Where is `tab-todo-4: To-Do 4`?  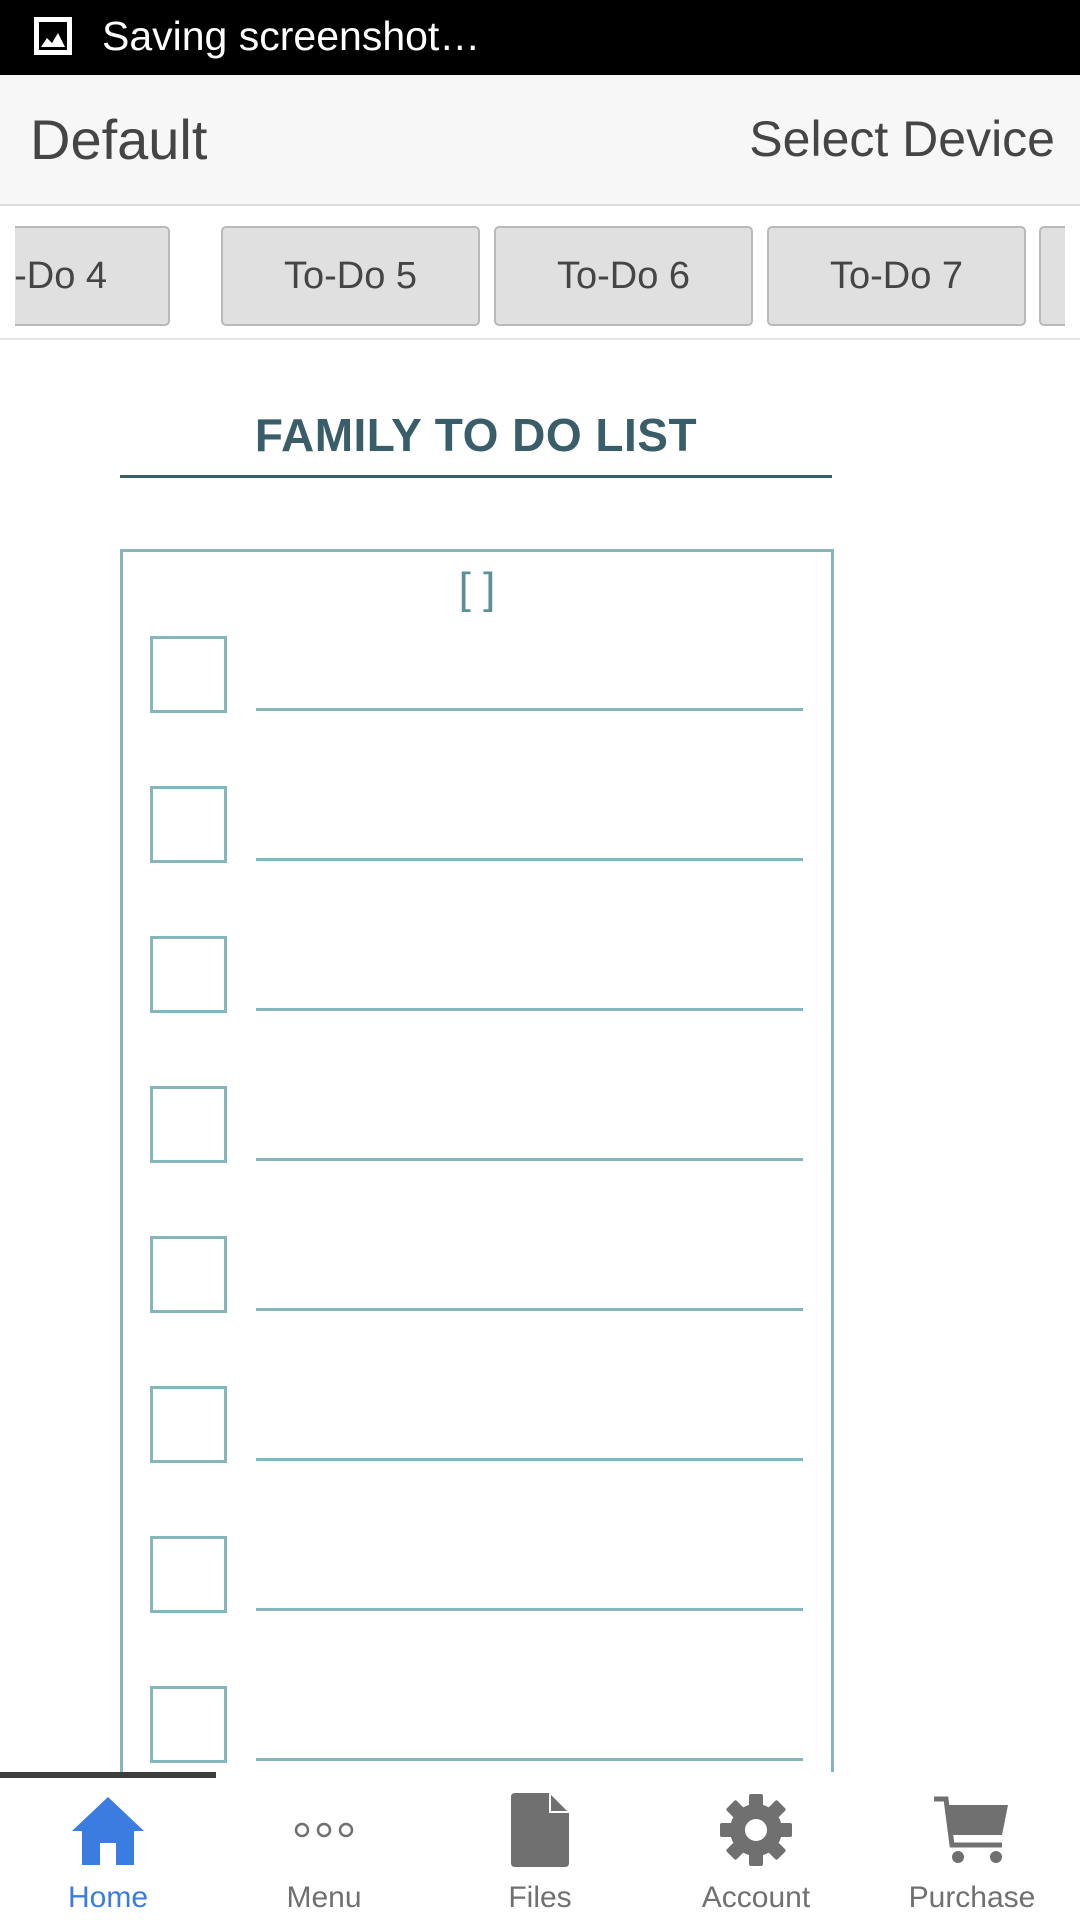
tab-todo-4: To-Do 4 is located at coordinates (92, 276).